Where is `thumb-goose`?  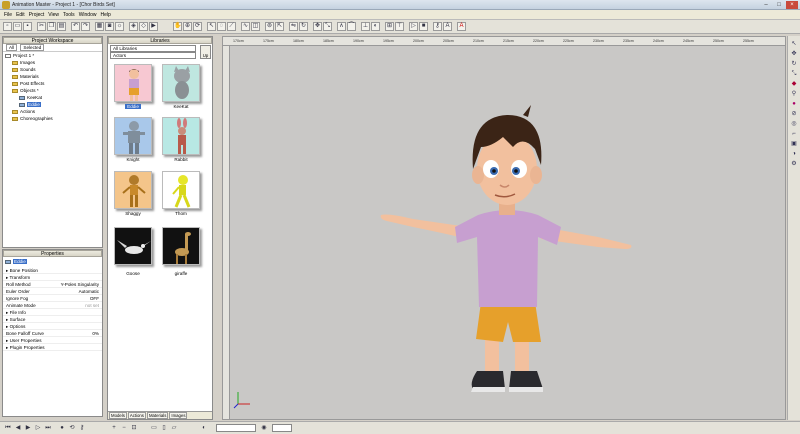
thumb-goose is located at coordinates (133, 246).